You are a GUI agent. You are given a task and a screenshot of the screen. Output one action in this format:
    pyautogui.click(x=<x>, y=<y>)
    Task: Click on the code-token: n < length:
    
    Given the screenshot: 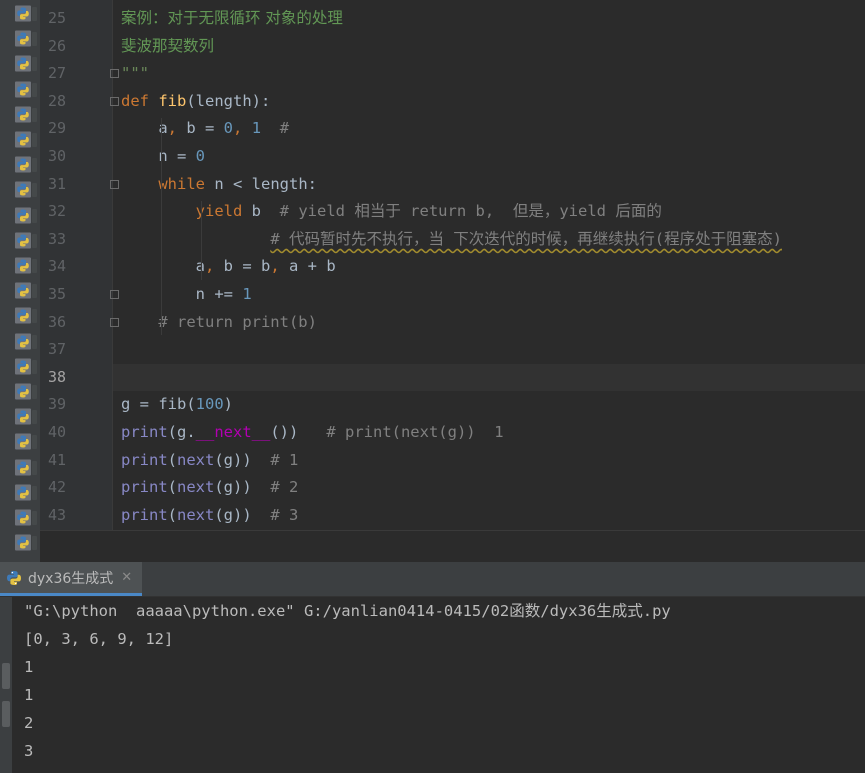 What is the action you would take?
    pyautogui.click(x=265, y=183)
    